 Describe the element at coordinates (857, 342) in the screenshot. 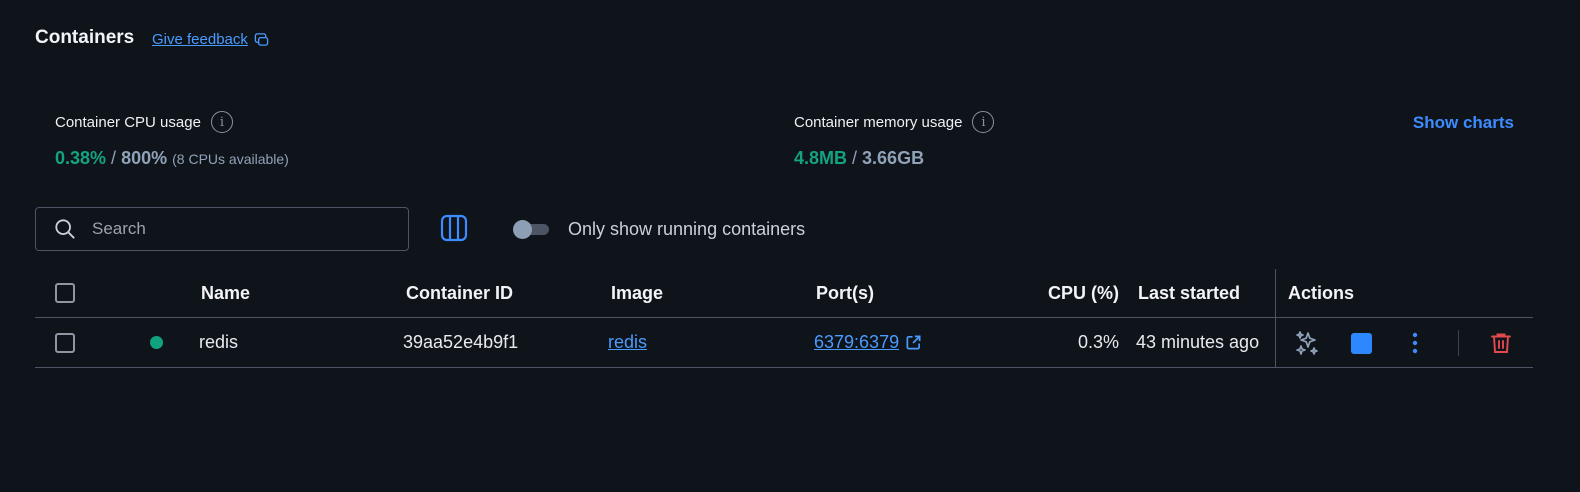

I see `port-label: 6379:6379` at that location.